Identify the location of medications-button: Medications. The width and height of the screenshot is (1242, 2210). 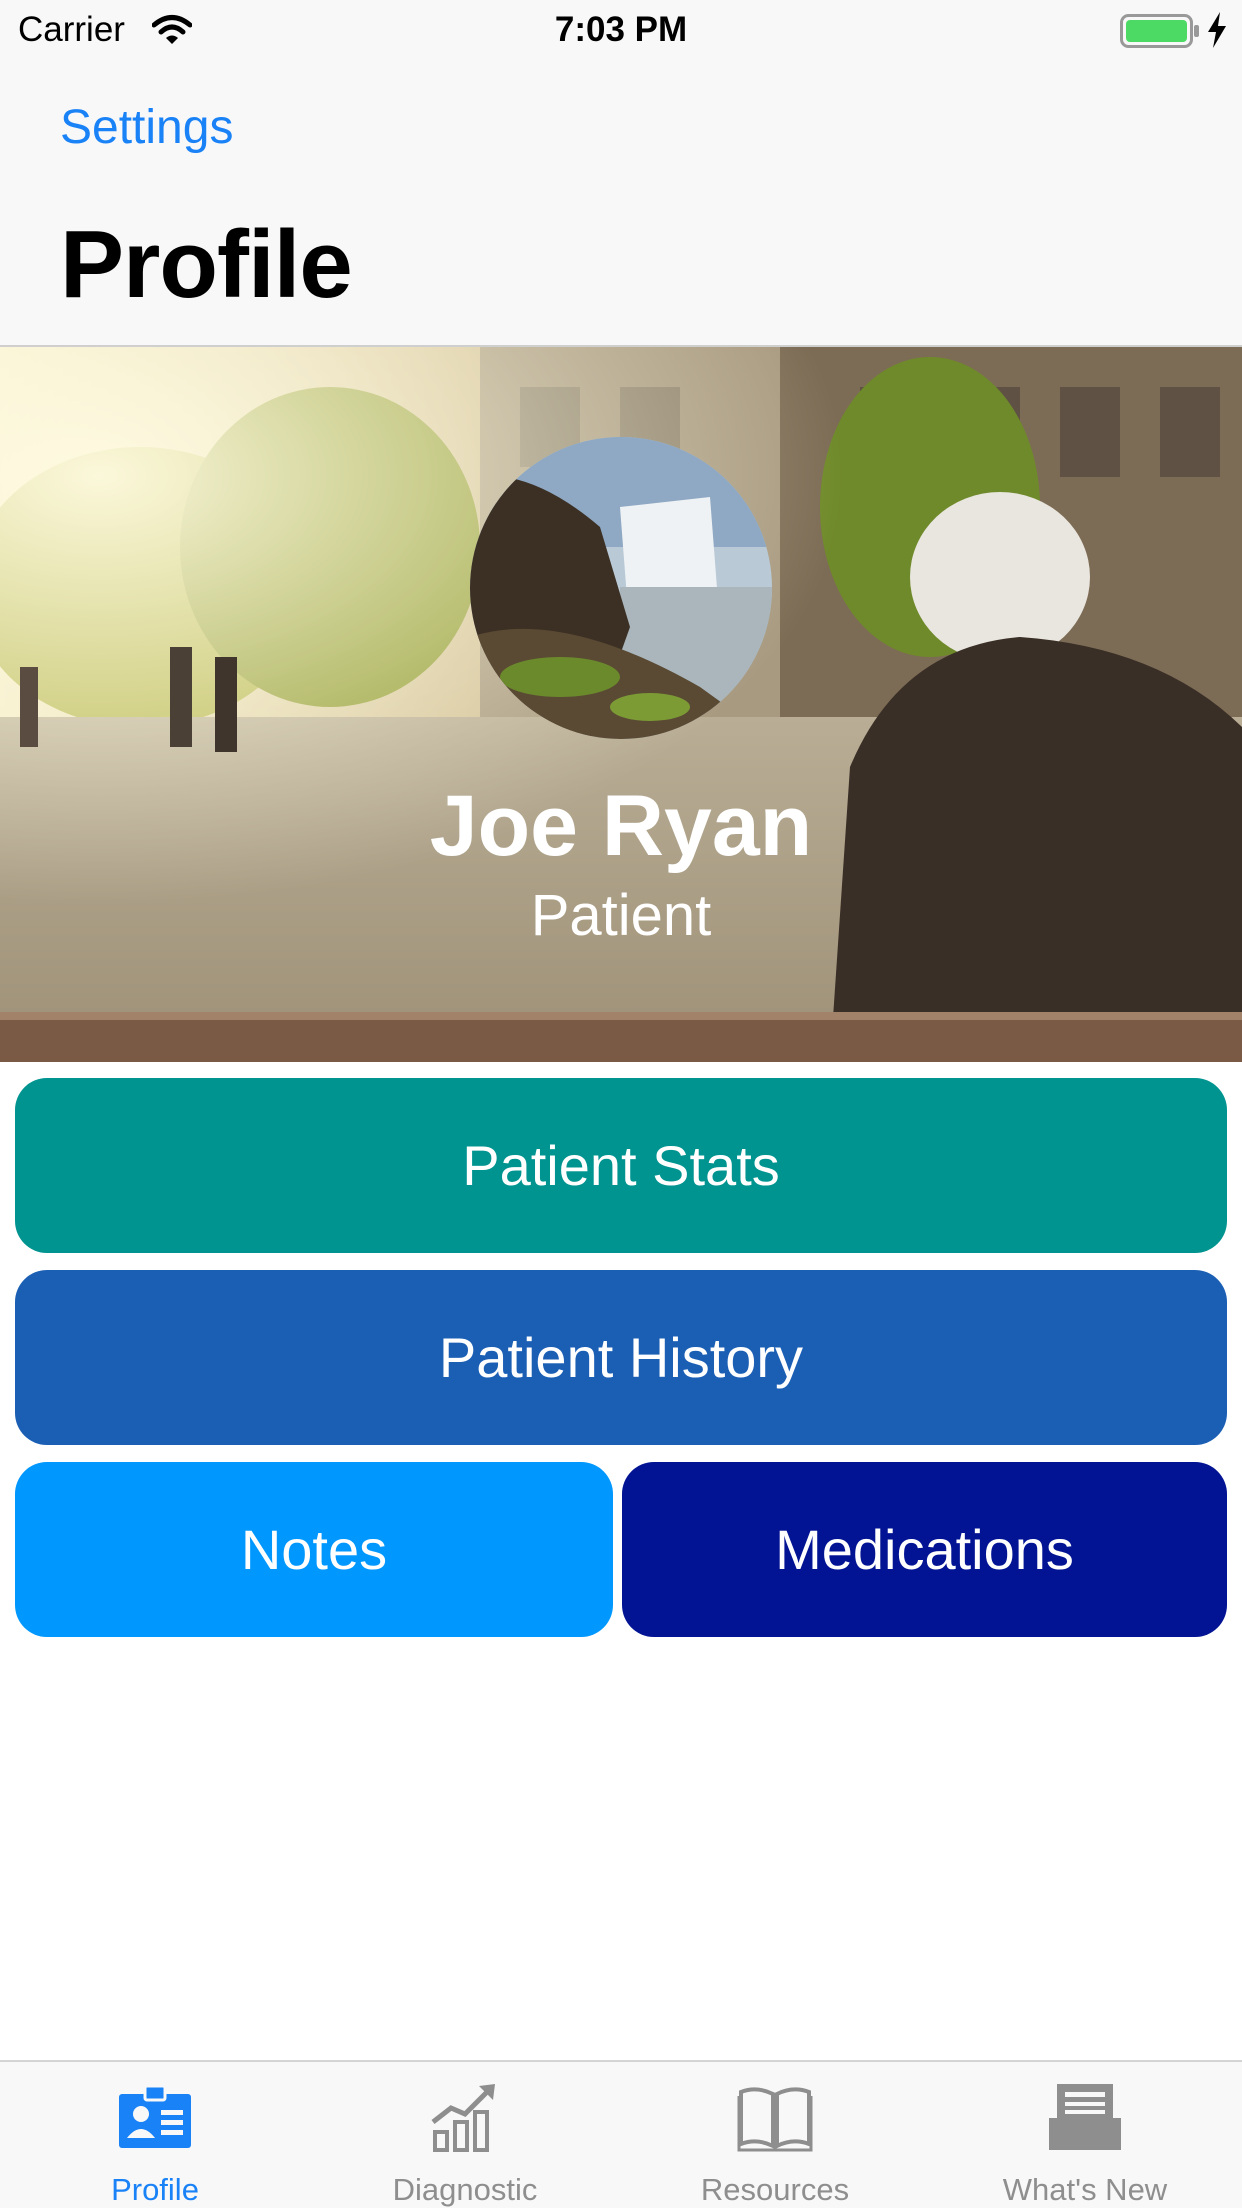
(924, 1549).